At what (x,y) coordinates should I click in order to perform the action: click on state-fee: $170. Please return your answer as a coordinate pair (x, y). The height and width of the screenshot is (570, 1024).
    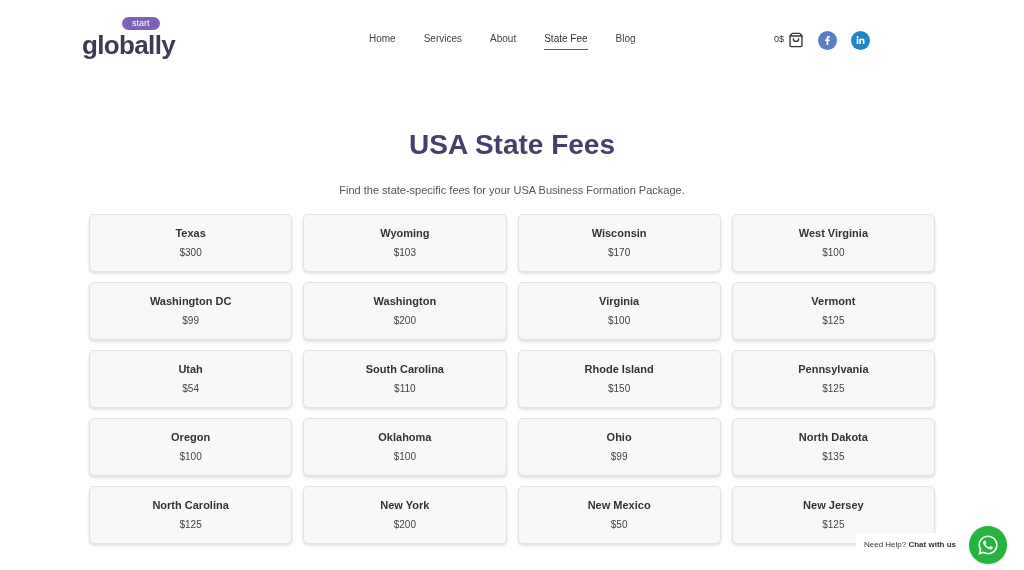
    Looking at the image, I should click on (619, 252).